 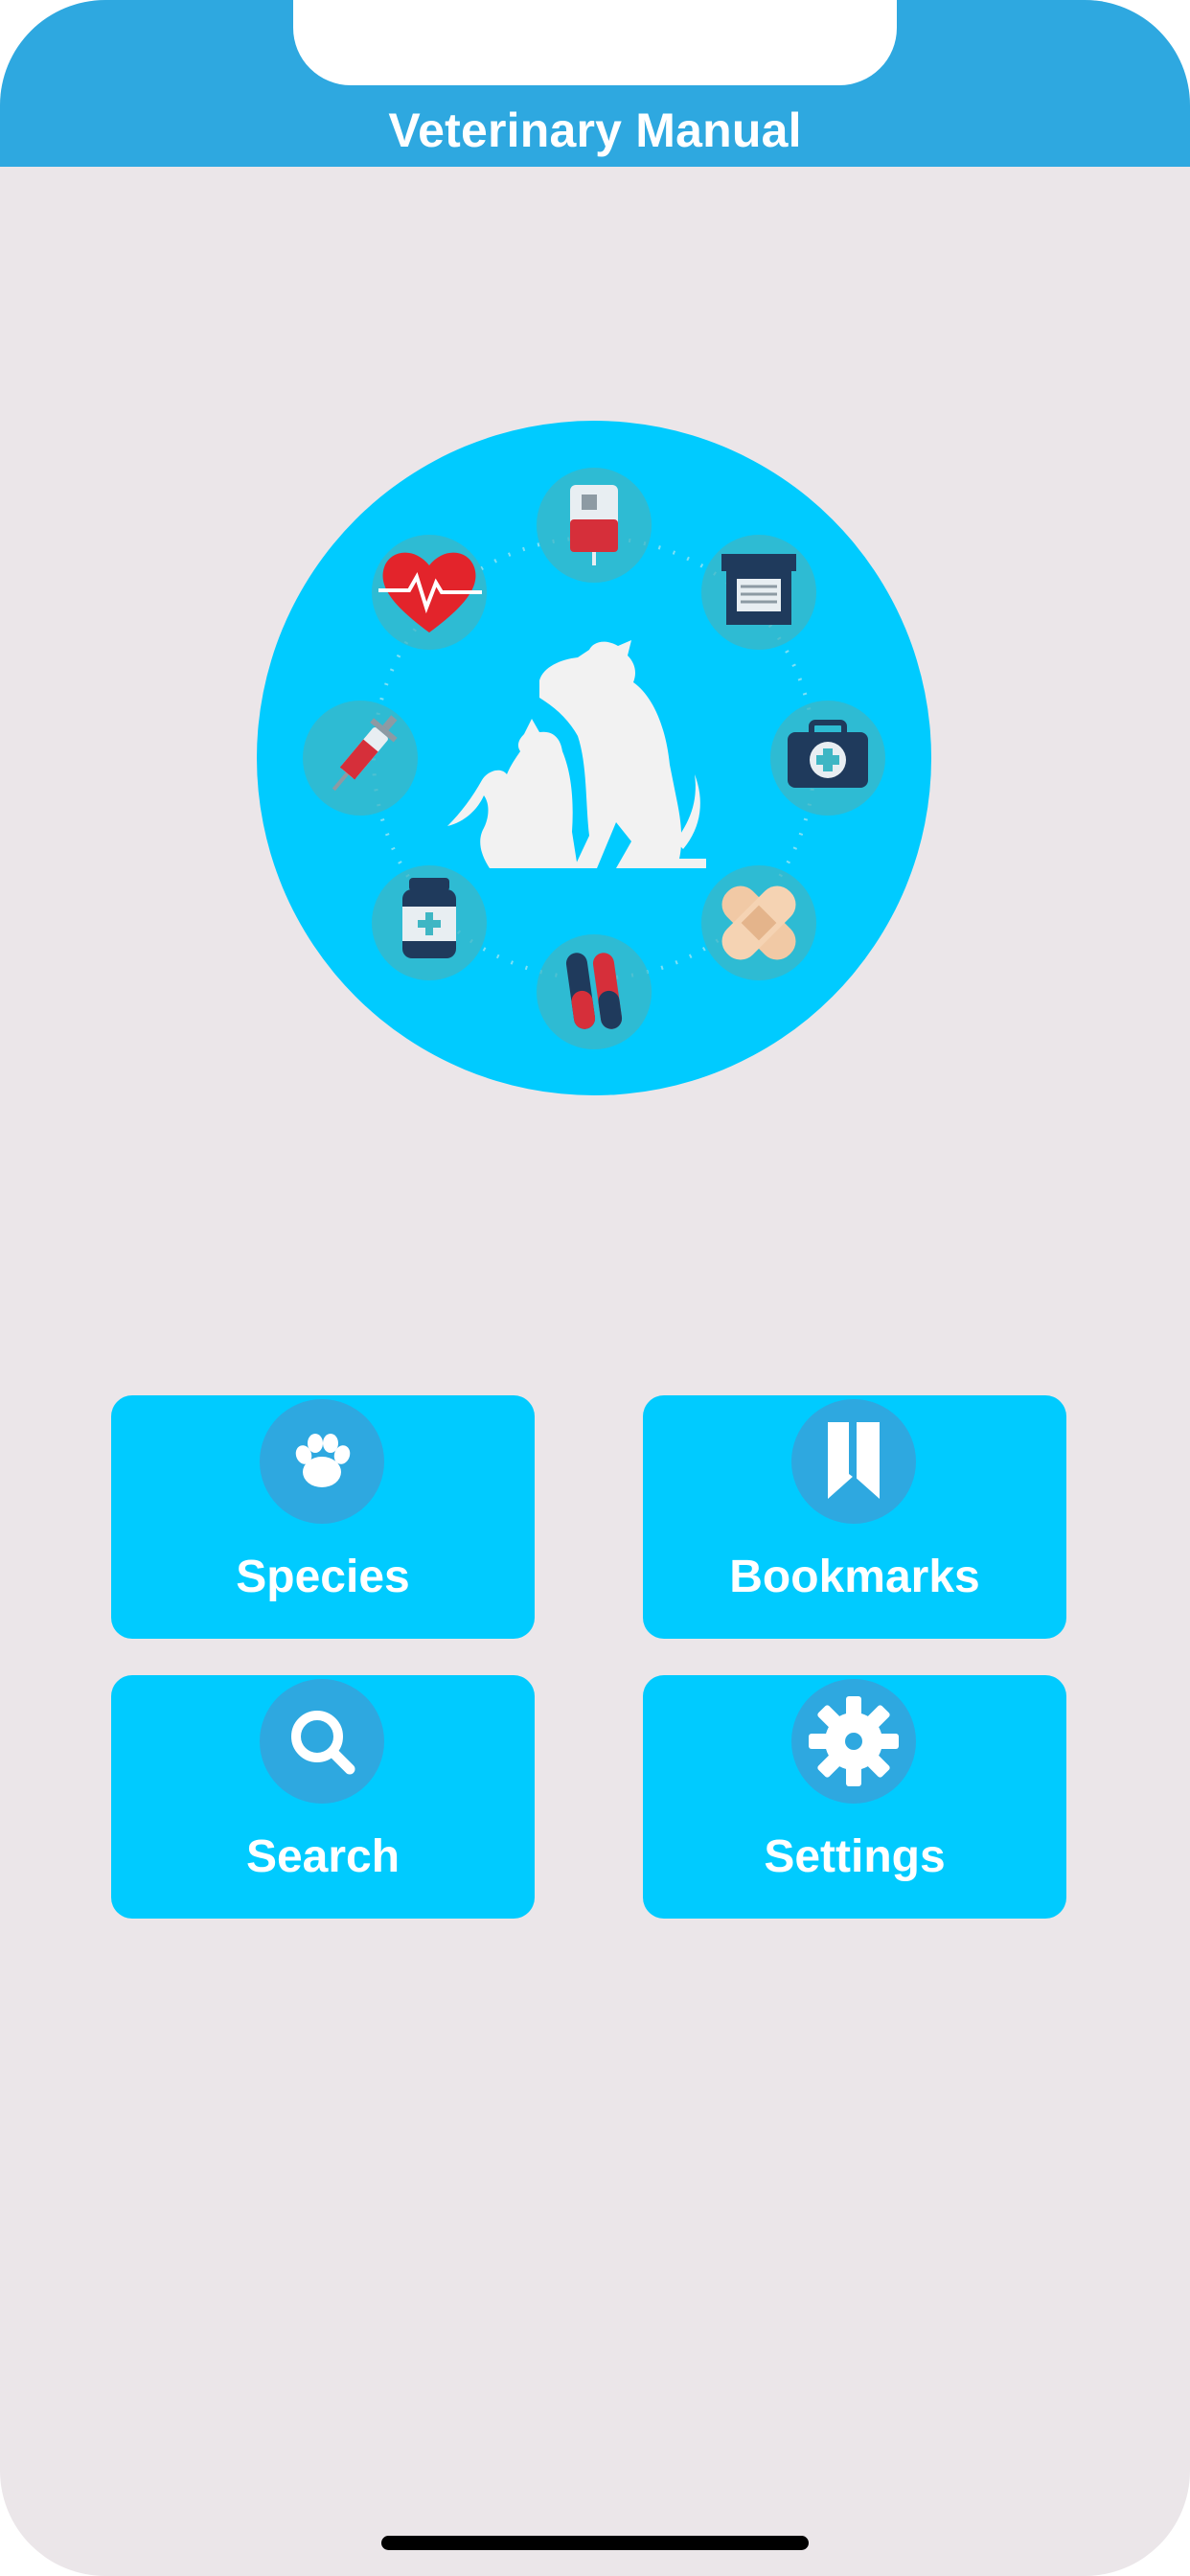 I want to click on heart-rate-icon, so click(x=429, y=592).